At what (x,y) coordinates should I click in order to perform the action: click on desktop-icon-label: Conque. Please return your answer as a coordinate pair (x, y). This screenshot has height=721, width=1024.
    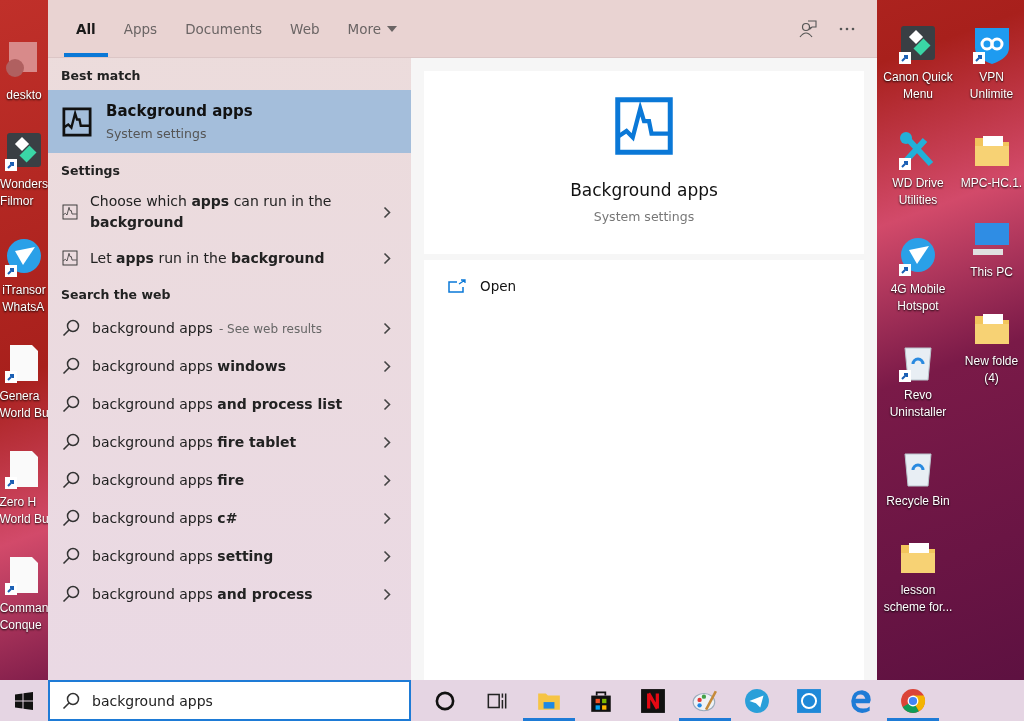
    Looking at the image, I should click on (21, 625).